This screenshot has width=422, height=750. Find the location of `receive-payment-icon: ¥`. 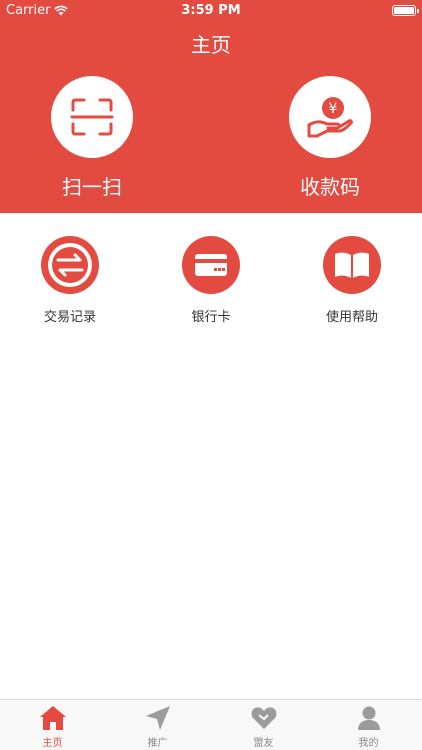

receive-payment-icon: ¥ is located at coordinates (330, 117).